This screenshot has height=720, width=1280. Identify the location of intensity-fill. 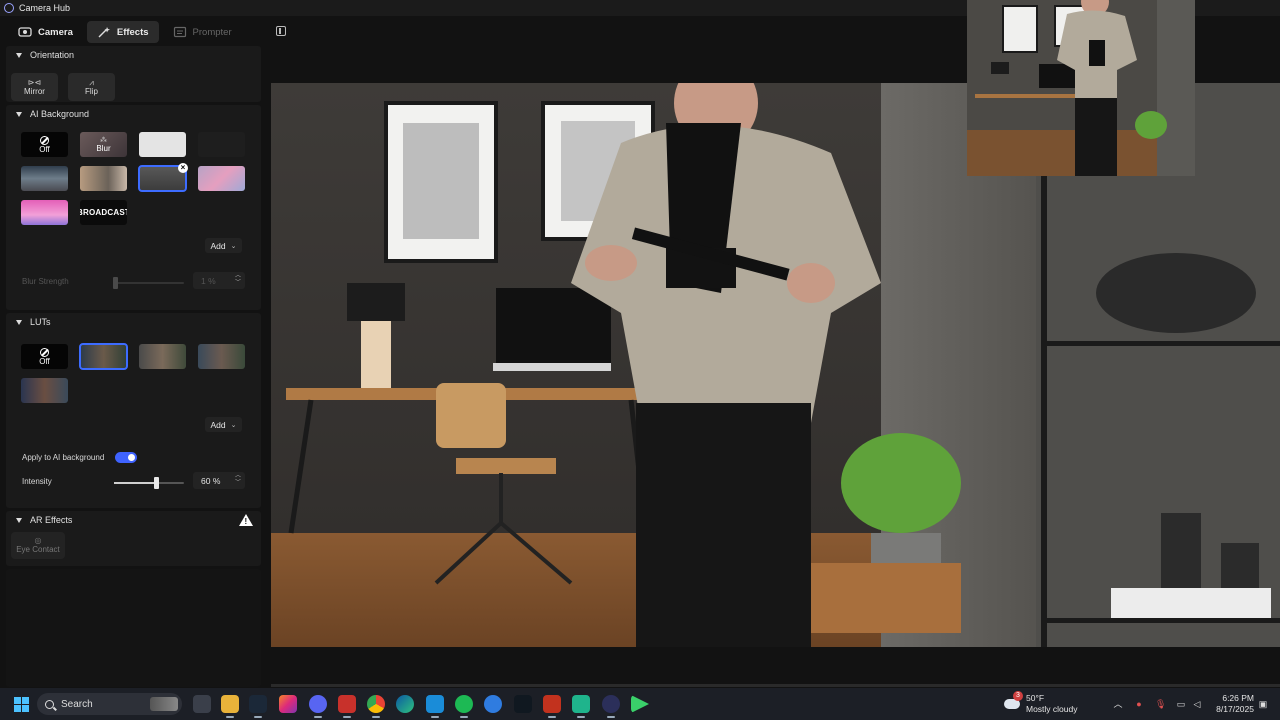
(135, 483).